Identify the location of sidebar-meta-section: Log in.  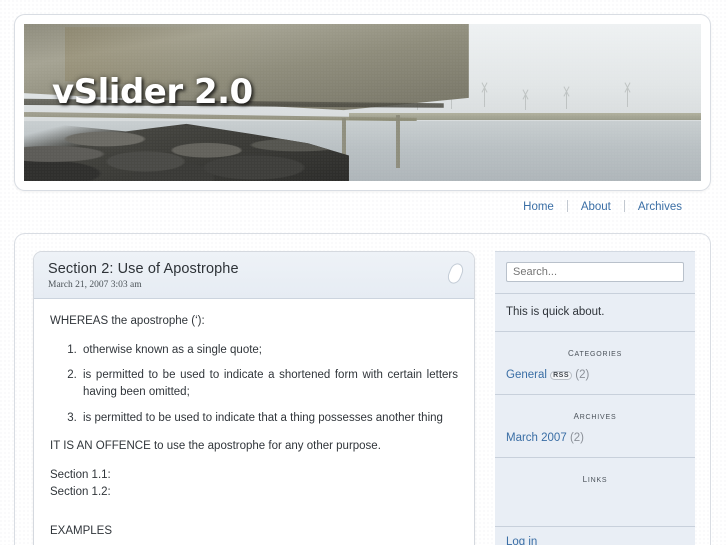
(595, 536).